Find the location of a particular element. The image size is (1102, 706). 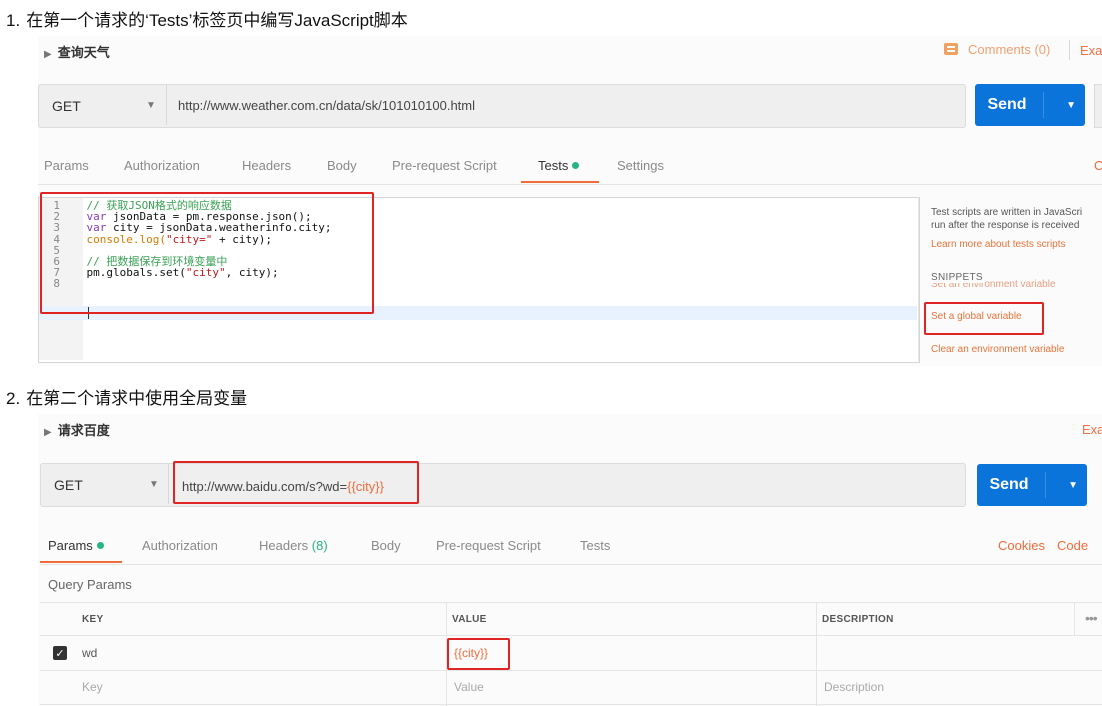

step-2-heading: 2. 在第二个请求中使用全局变量 is located at coordinates (127, 398).